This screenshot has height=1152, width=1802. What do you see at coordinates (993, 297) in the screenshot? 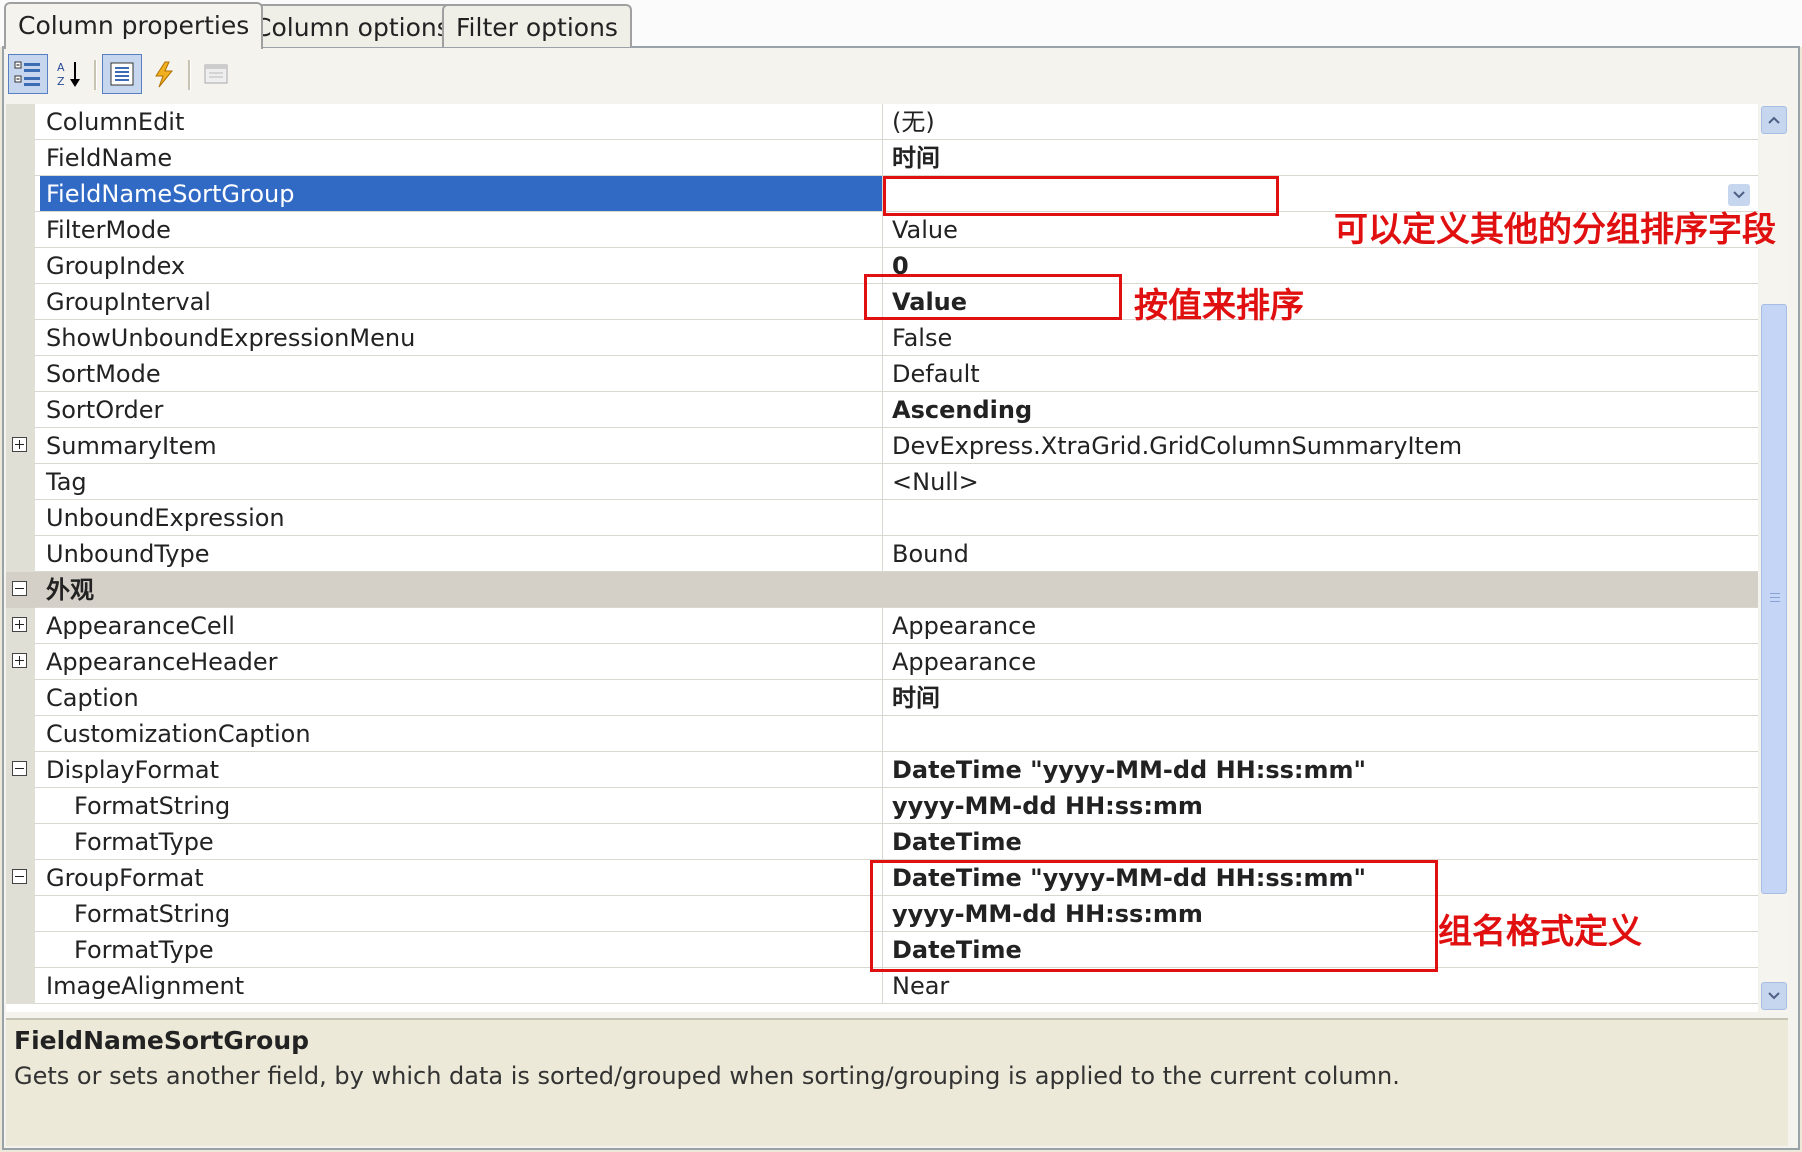
I see `annotation-box-group-interval` at bounding box center [993, 297].